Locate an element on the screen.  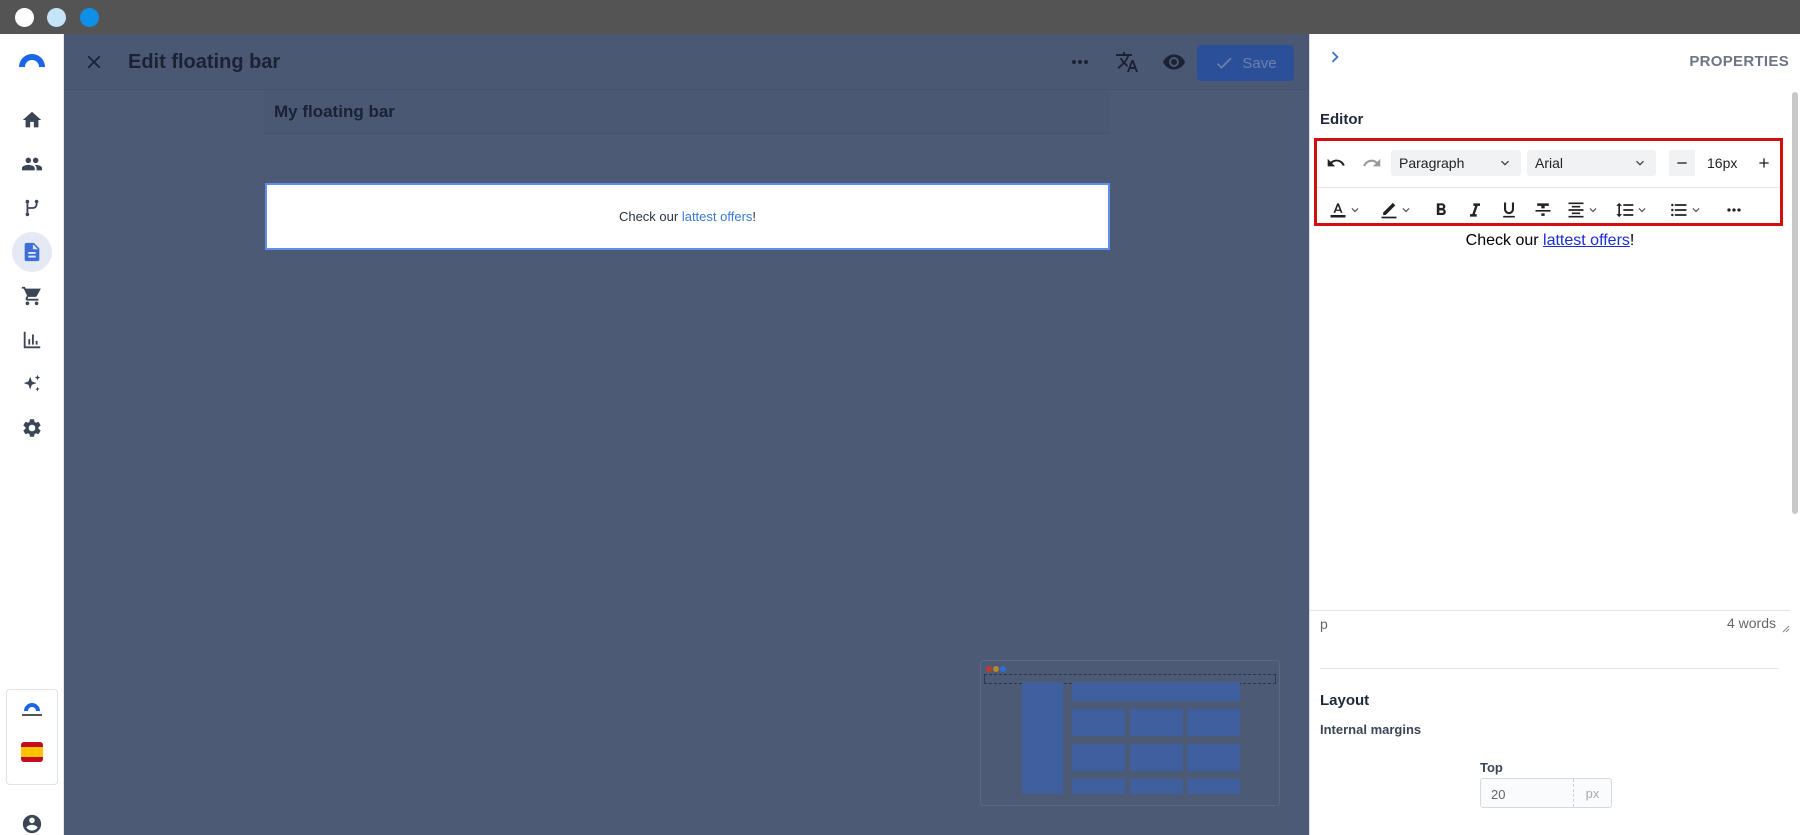
save-button-label: Save is located at coordinates (1259, 63).